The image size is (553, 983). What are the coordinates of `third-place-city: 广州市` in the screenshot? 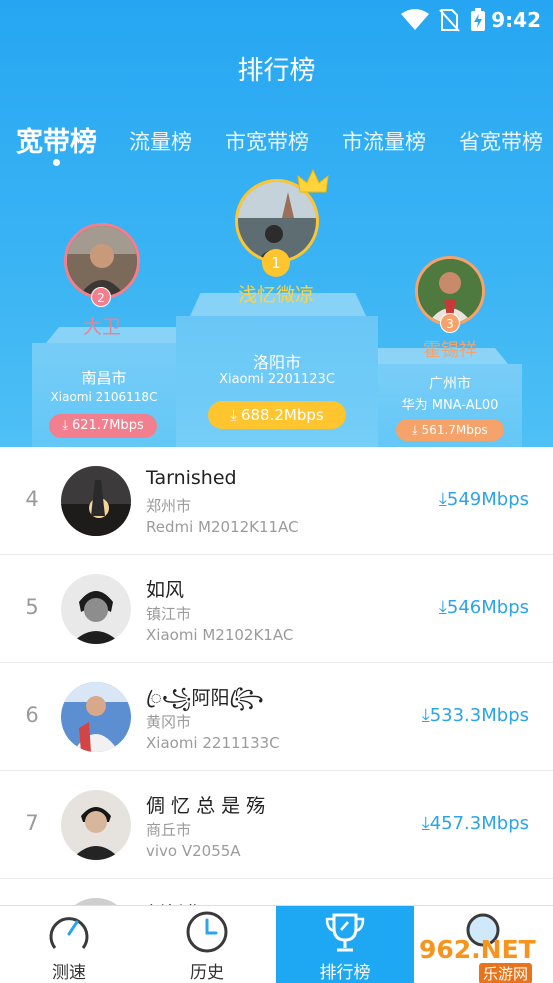 It's located at (450, 384).